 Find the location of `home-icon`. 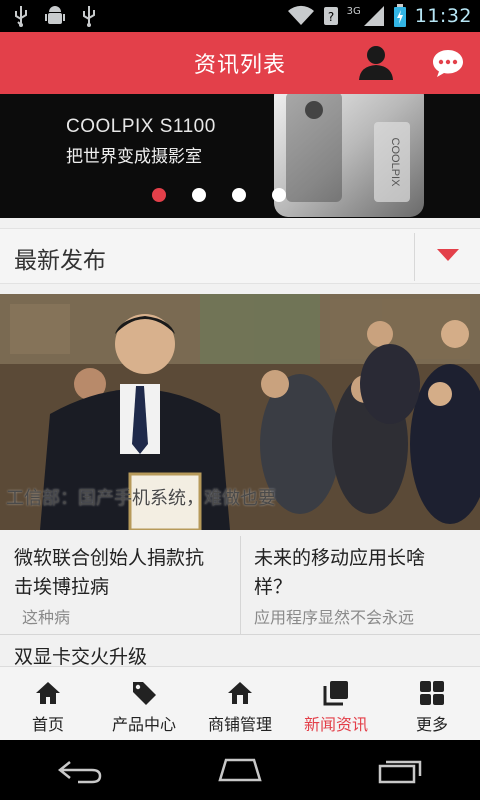

home-icon is located at coordinates (48, 693).